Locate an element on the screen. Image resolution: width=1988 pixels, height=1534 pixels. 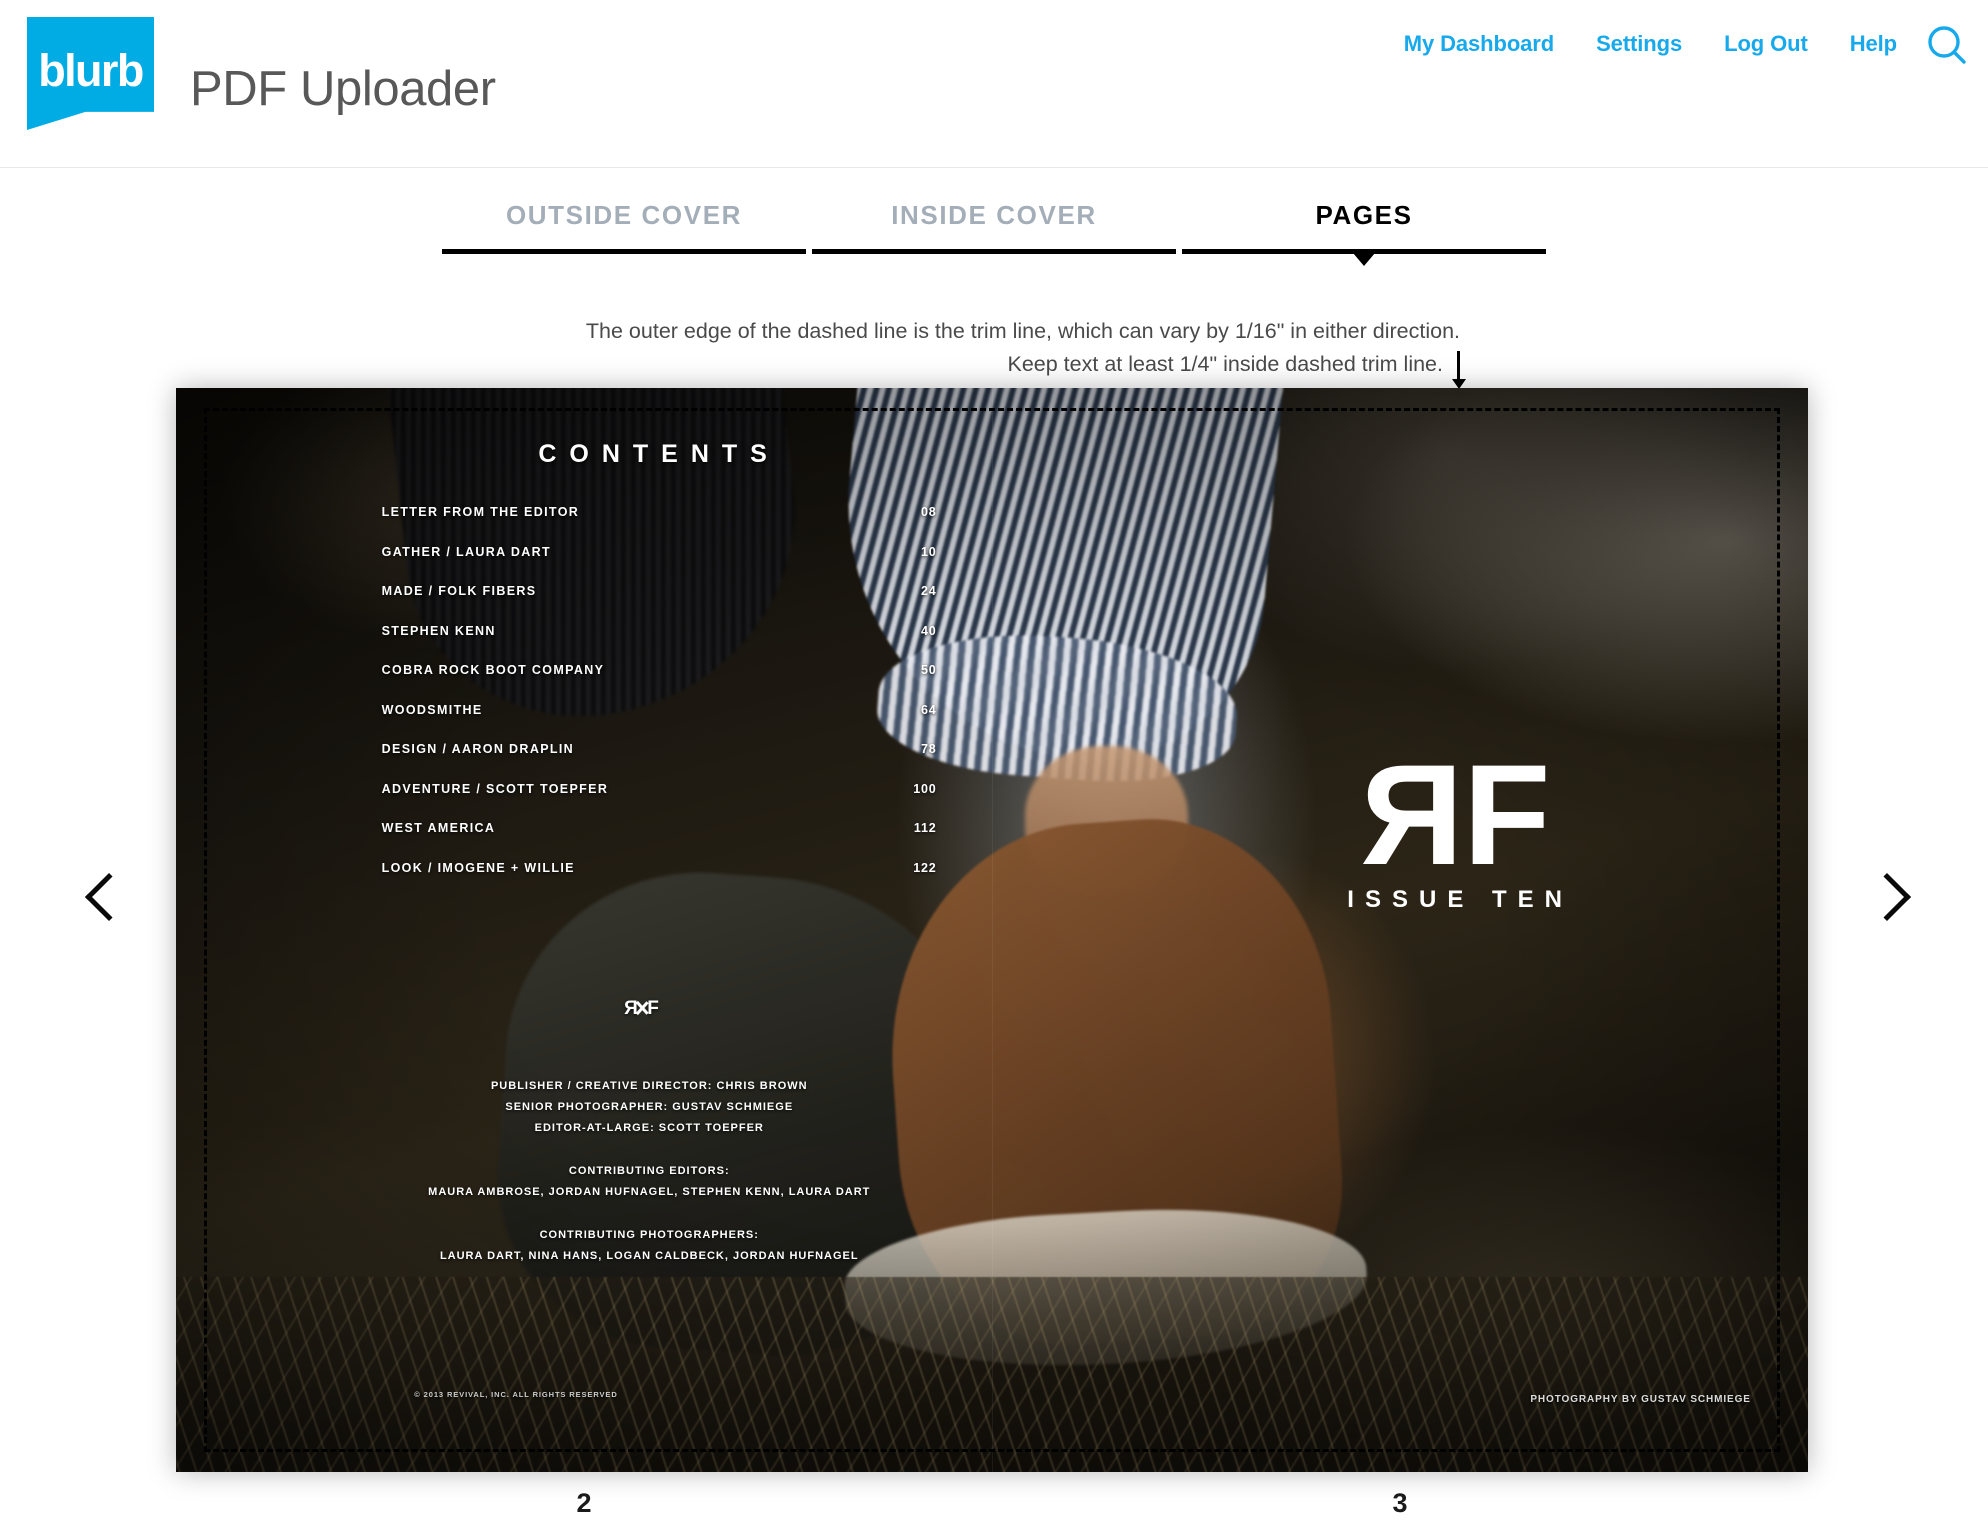
chevron-right-icon is located at coordinates (1899, 909).